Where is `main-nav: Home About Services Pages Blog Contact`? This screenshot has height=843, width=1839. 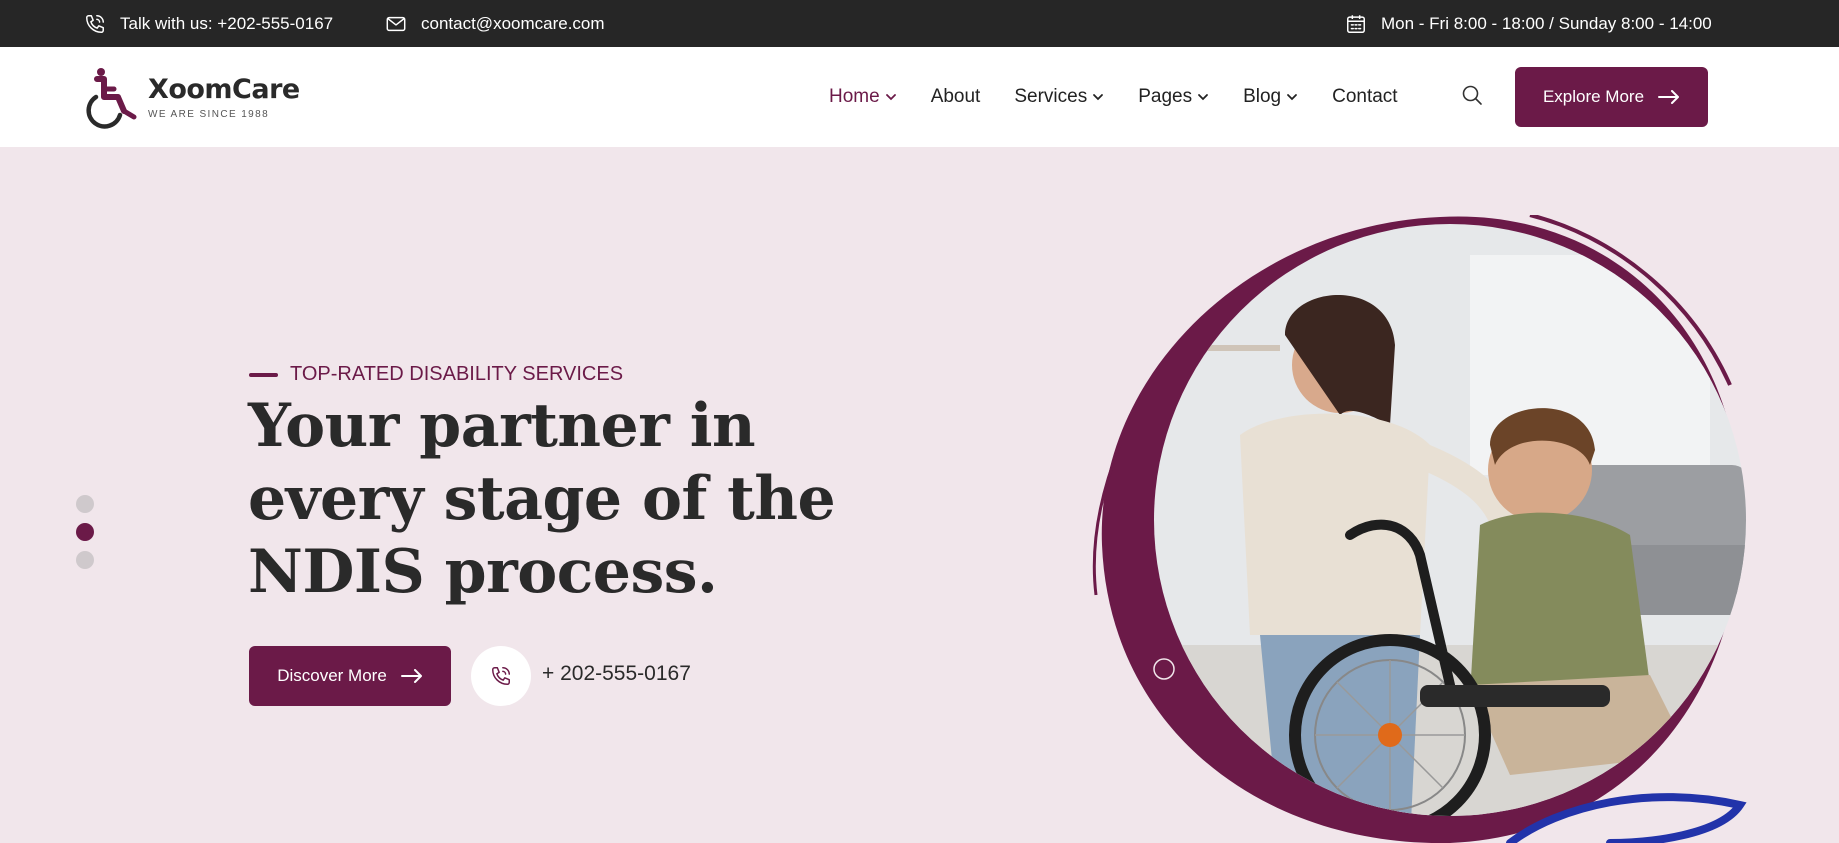 main-nav: Home About Services Pages Blog Contact is located at coordinates (1113, 97).